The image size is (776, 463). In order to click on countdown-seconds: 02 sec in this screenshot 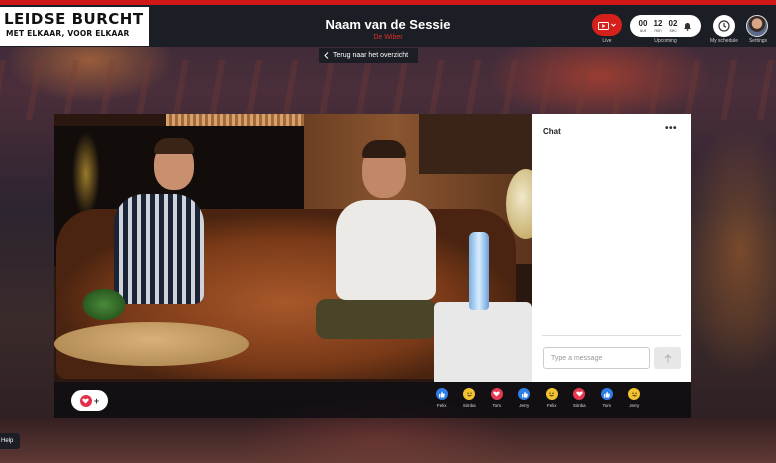, I will do `click(673, 26)`.